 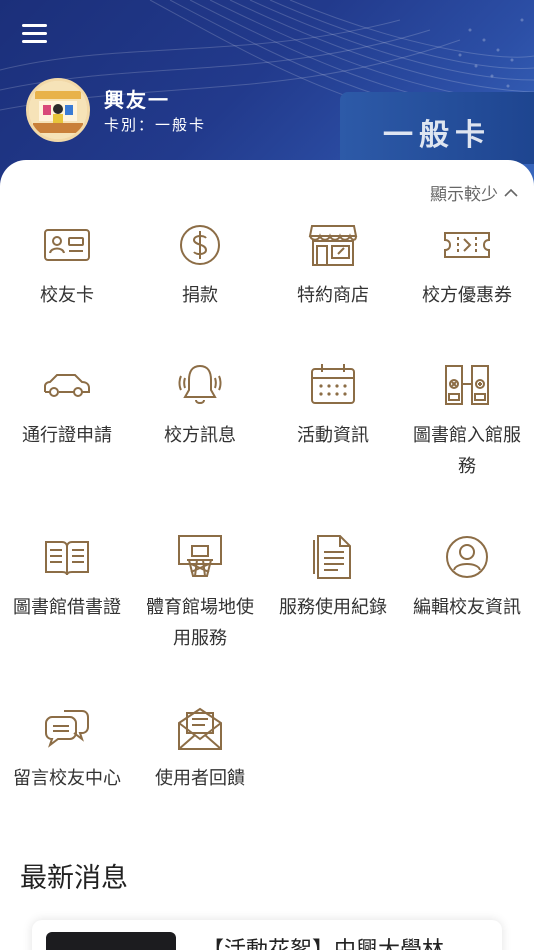 I want to click on service-donation: 捐款, so click(x=200, y=265).